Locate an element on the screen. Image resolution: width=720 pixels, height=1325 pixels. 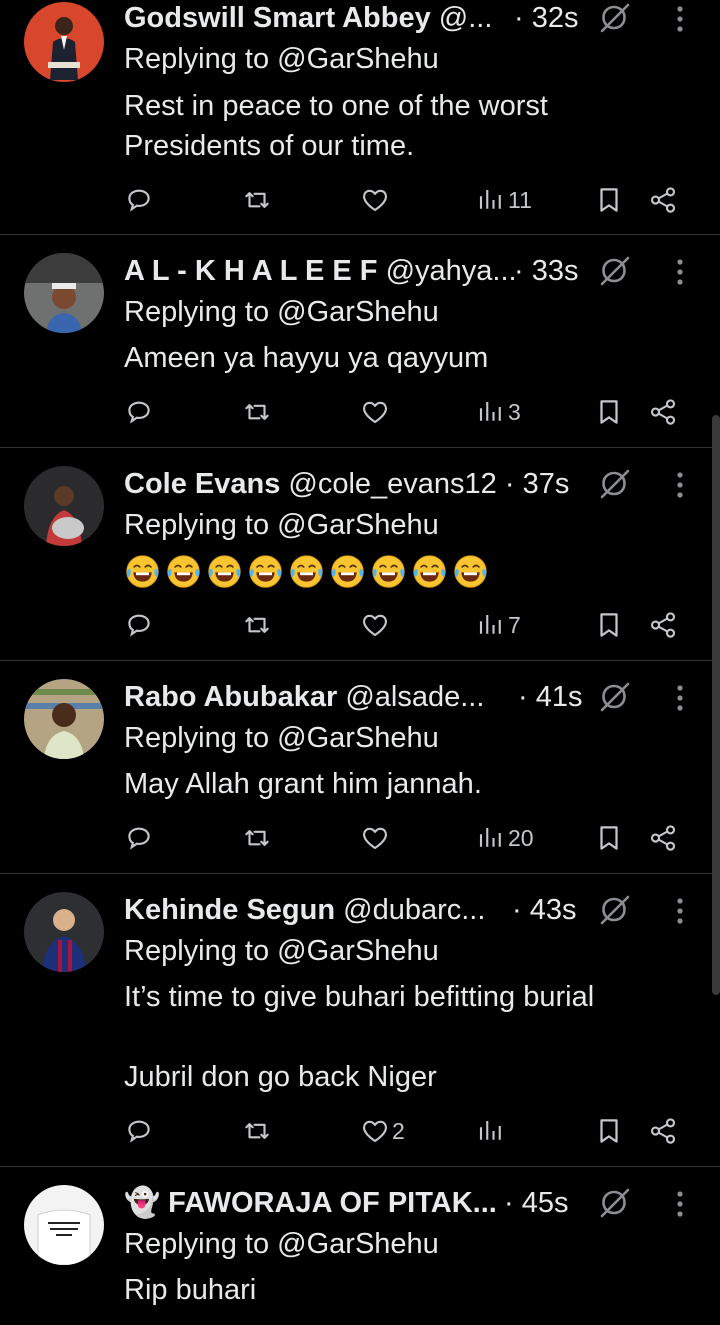
timestamp: · 32s is located at coordinates (546, 18).